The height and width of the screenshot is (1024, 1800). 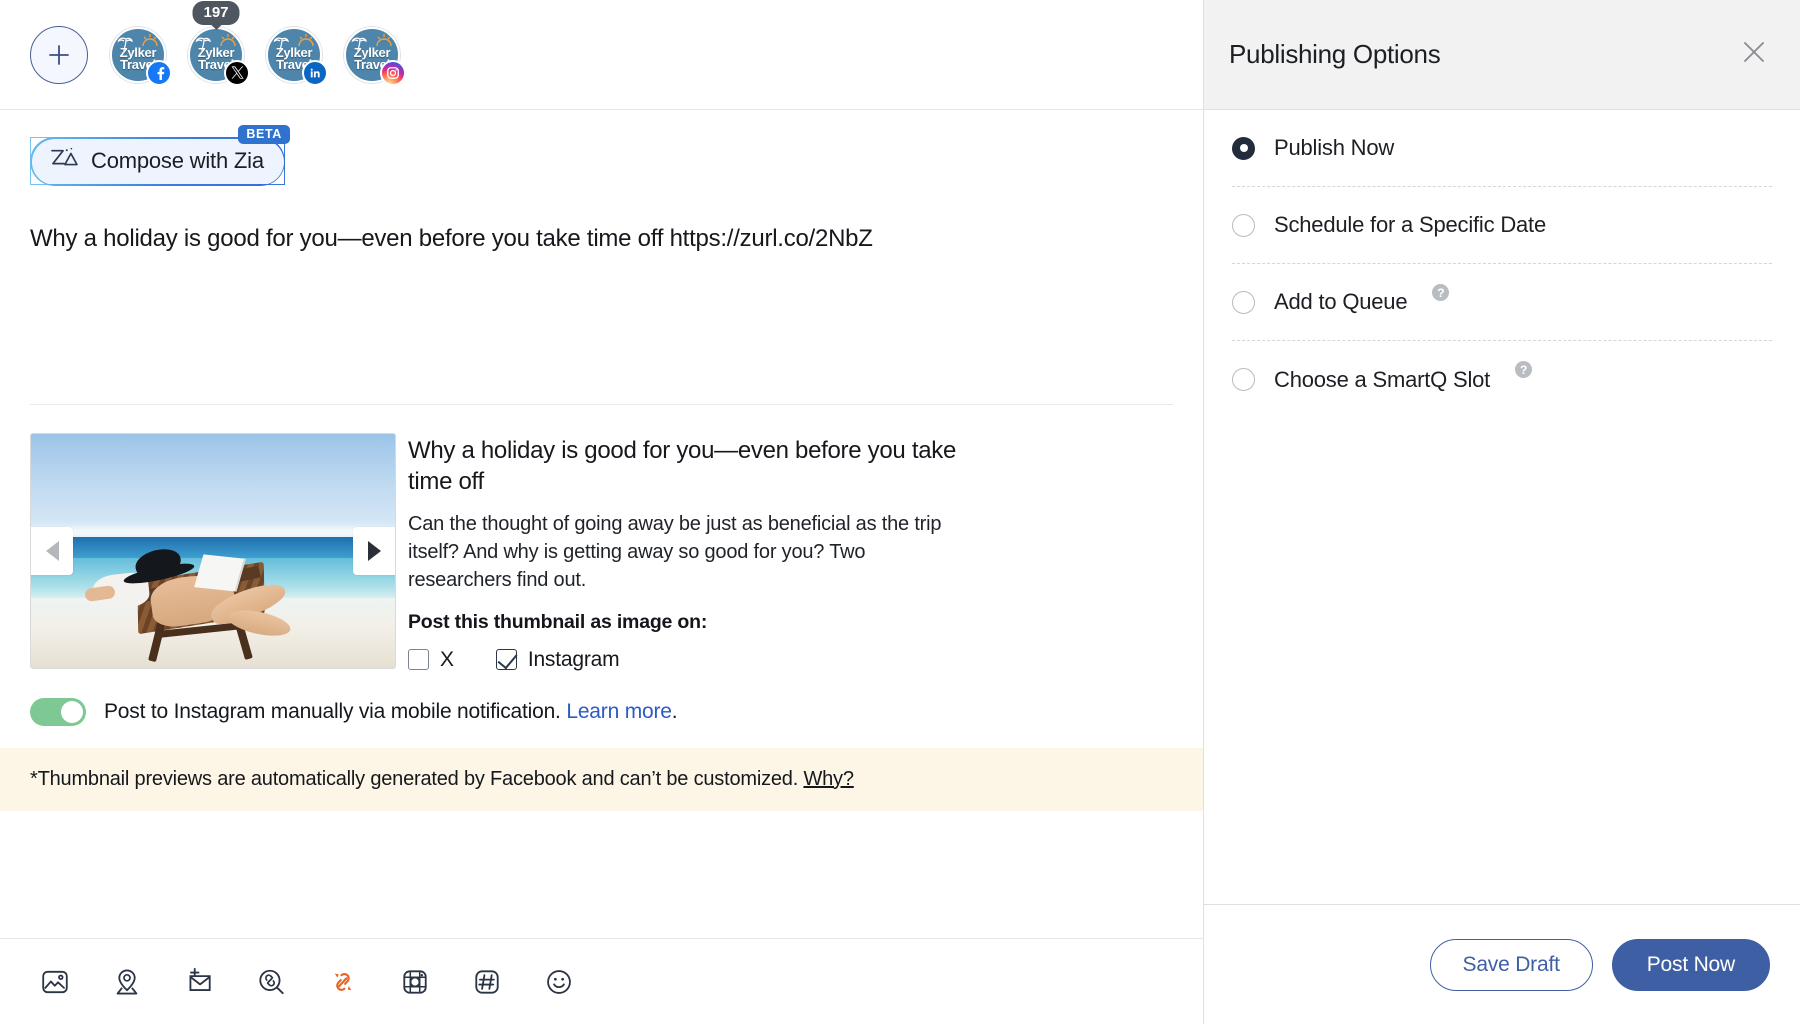 I want to click on chevron-left-icon, so click(x=52, y=551).